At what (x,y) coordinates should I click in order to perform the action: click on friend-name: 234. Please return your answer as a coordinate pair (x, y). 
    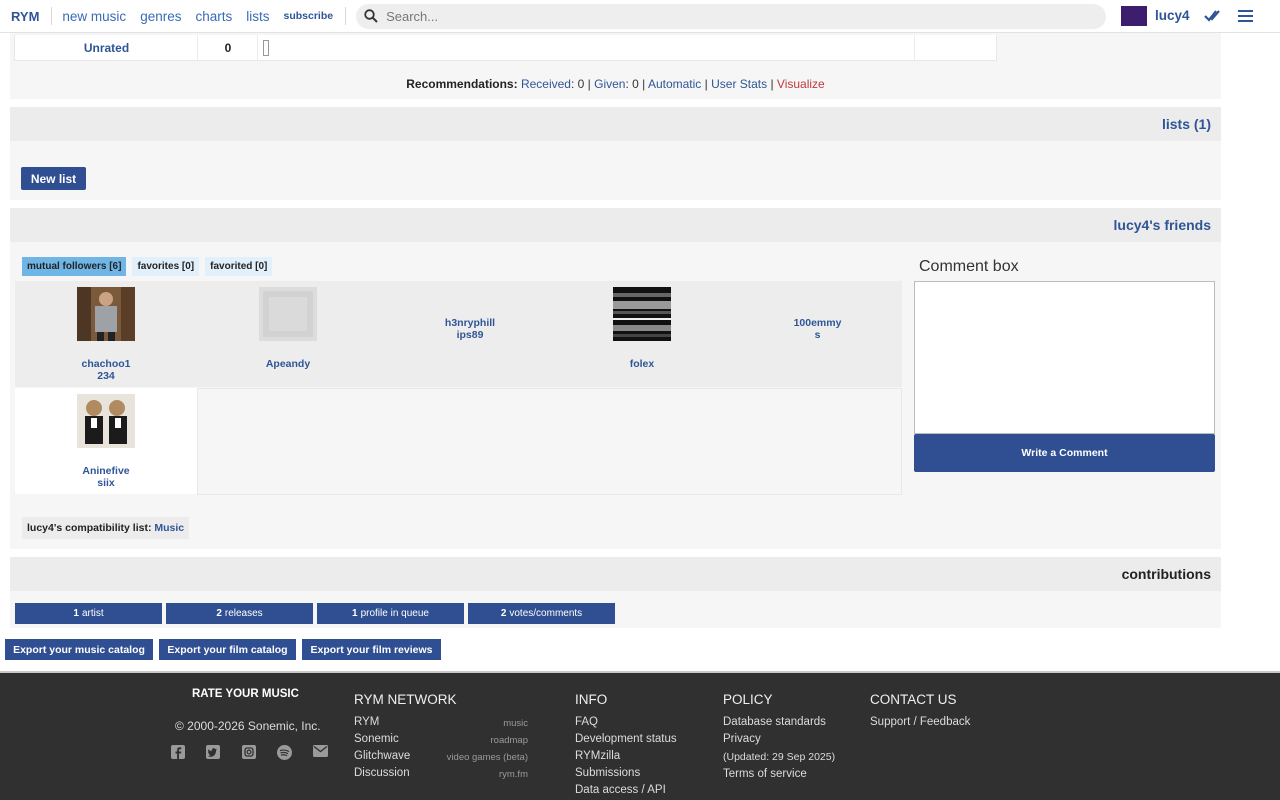
    Looking at the image, I should click on (106, 376).